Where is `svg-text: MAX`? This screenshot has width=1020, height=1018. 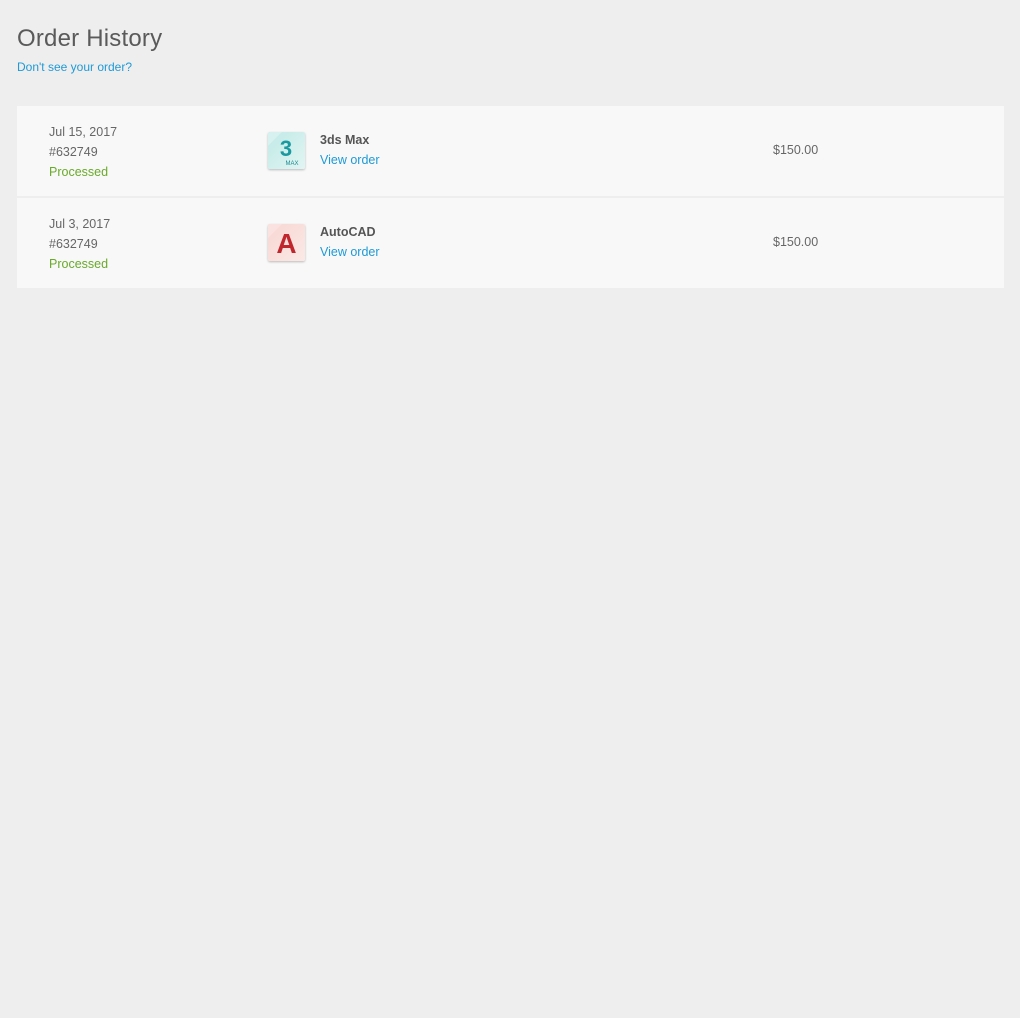 svg-text: MAX is located at coordinates (291, 164).